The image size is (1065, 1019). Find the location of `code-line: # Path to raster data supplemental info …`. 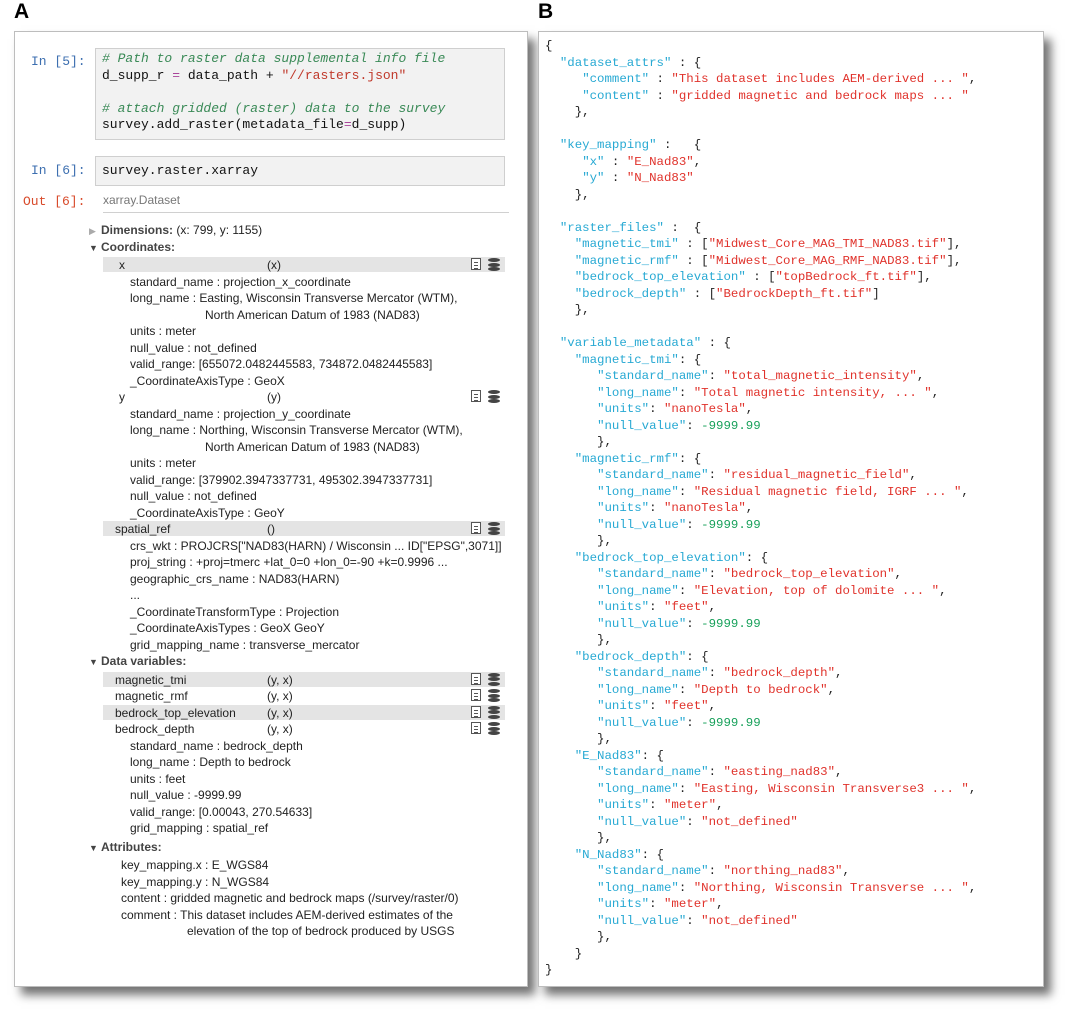

code-line: # Path to raster data supplemental info … is located at coordinates (300, 59).